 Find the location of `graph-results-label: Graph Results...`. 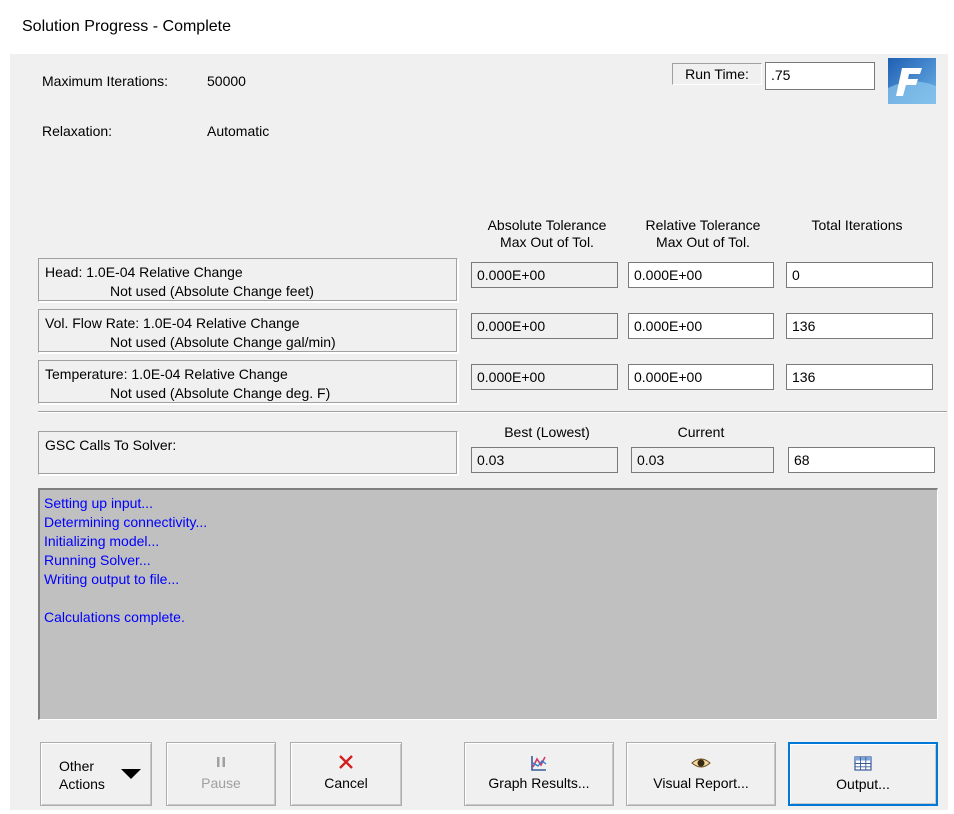

graph-results-label: Graph Results... is located at coordinates (539, 783).